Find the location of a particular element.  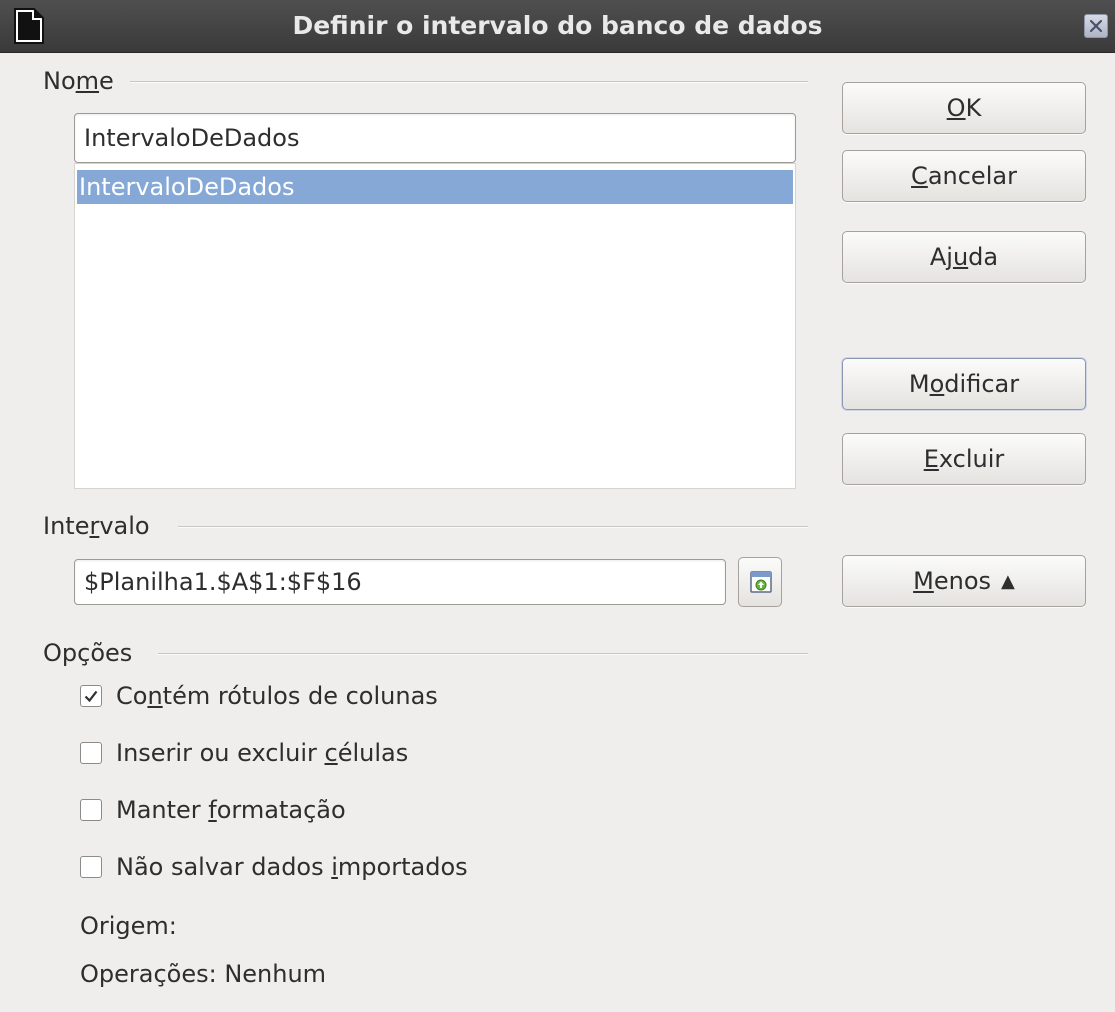

help-button: Ajuda is located at coordinates (964, 257).